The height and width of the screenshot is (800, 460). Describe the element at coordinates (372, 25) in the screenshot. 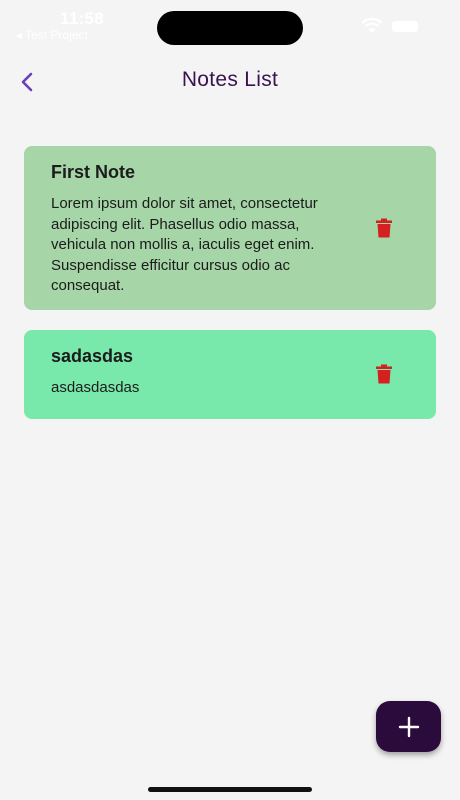

I see `wifi-icon` at that location.